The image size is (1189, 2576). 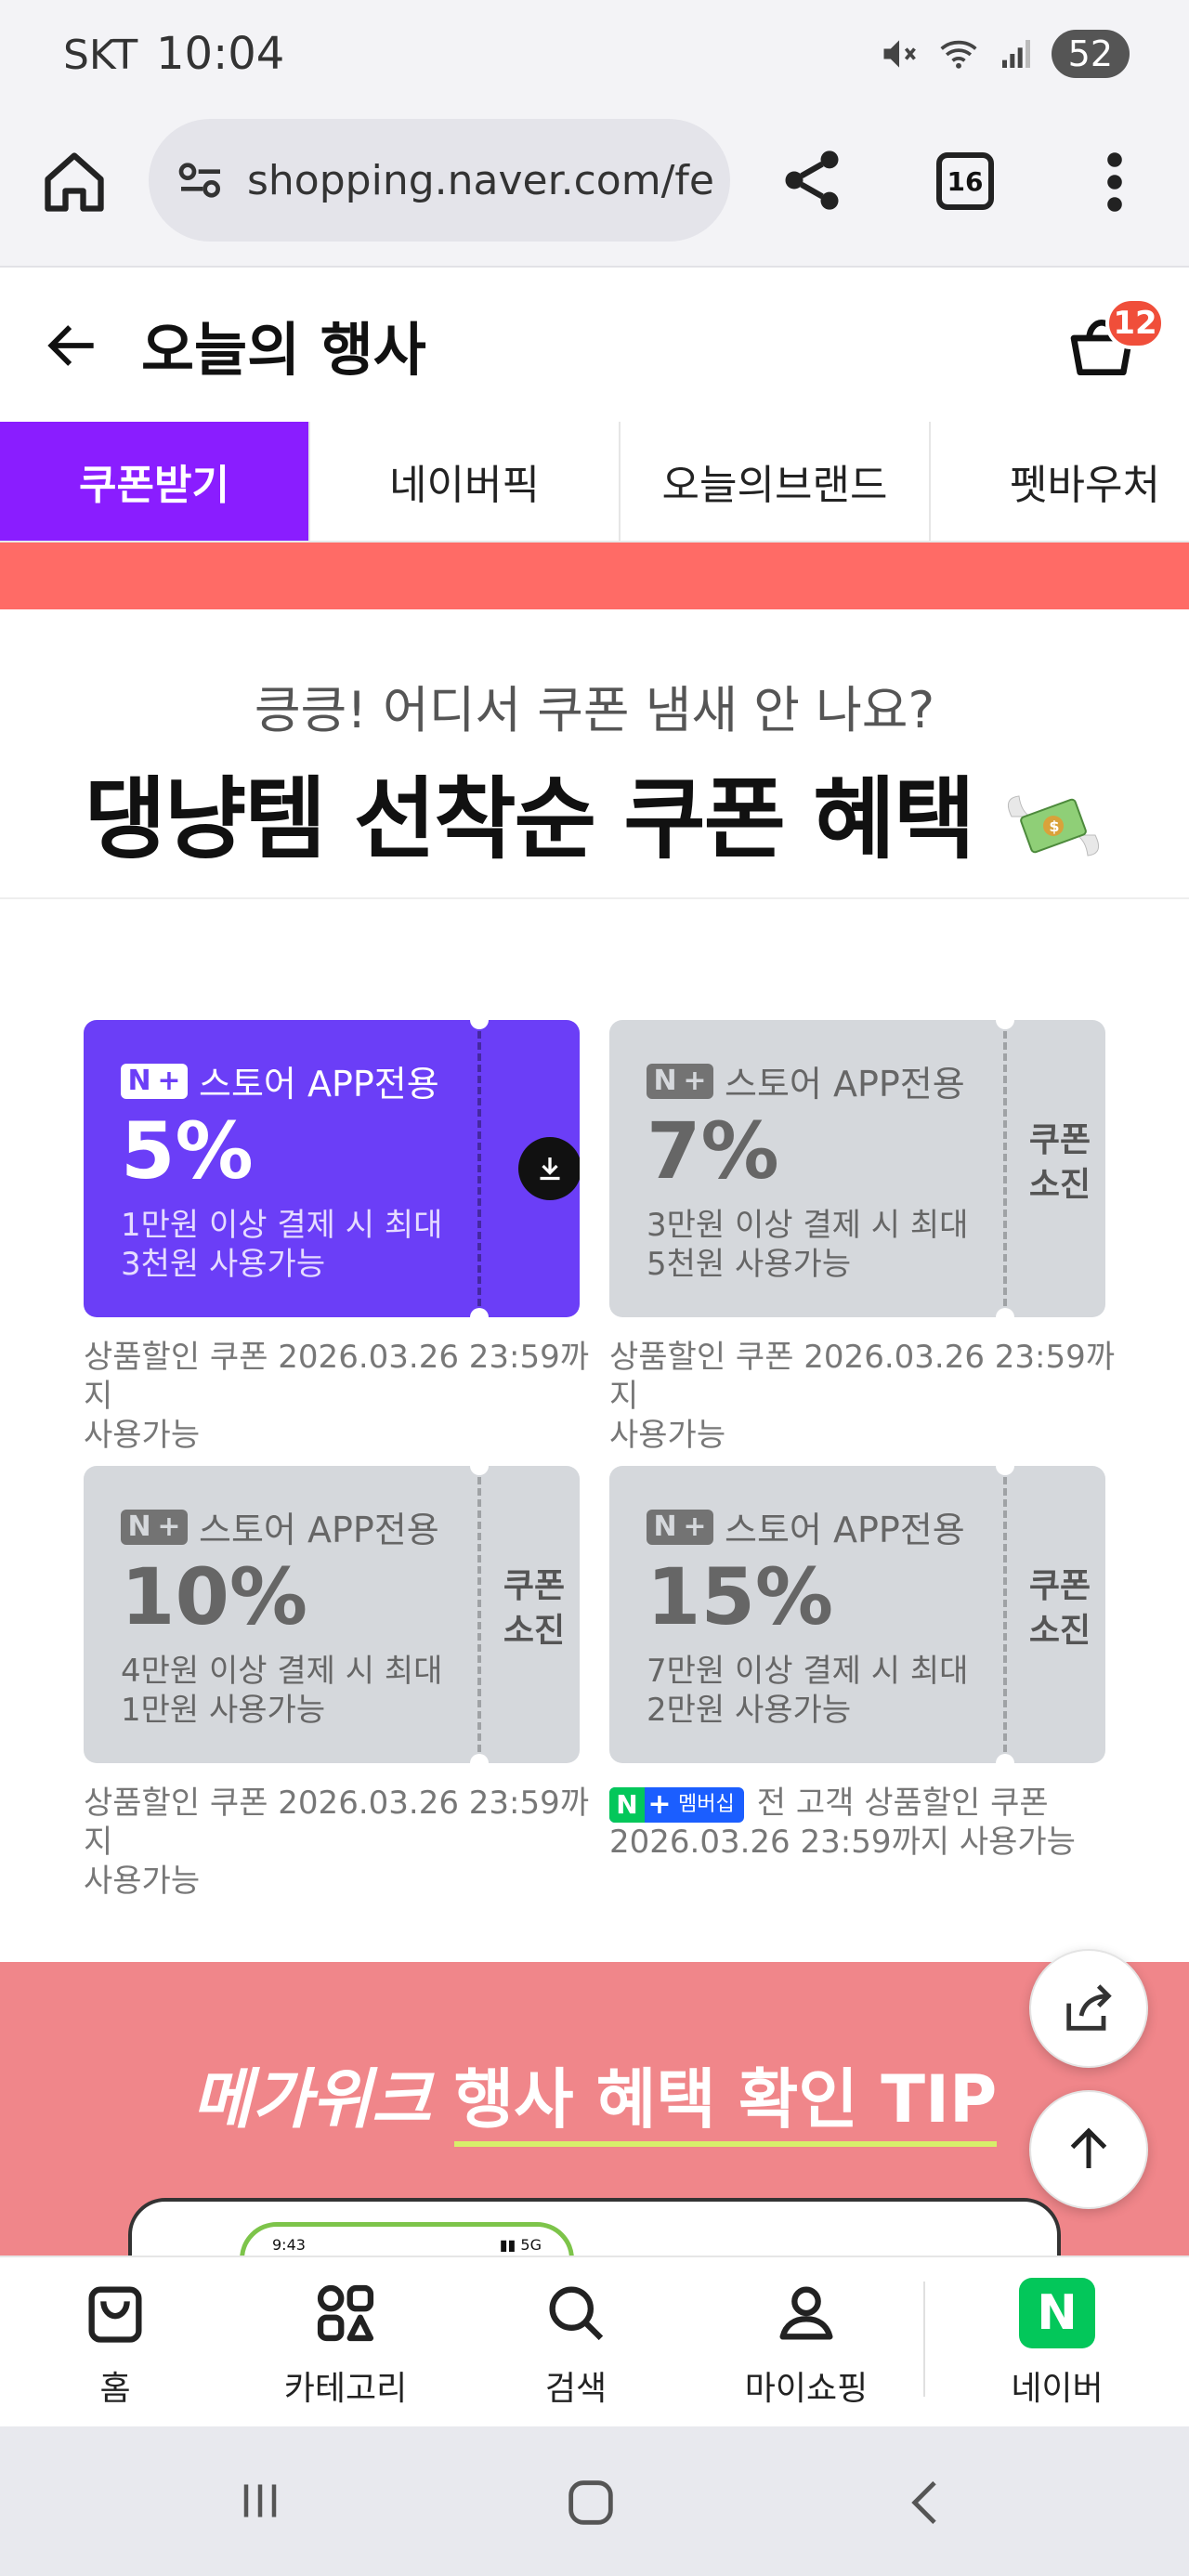 I want to click on coupon-max-discount: 3천원 사용가능, so click(x=224, y=1264).